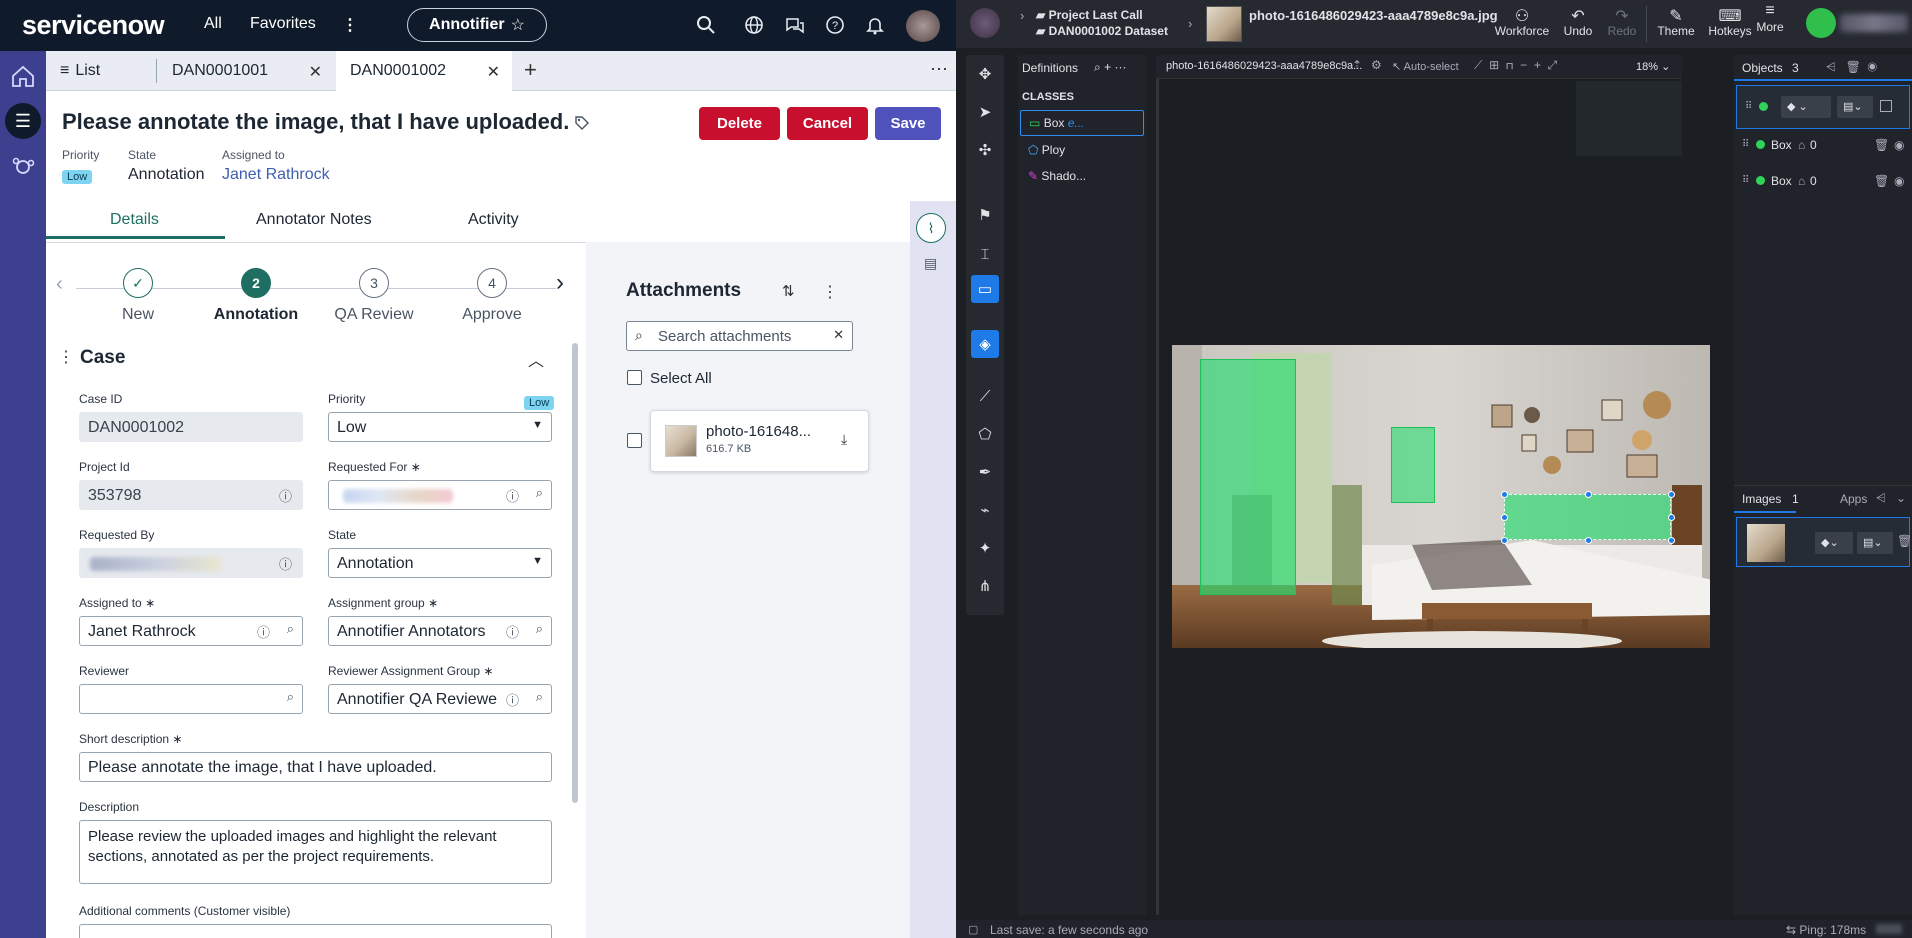 Image resolution: width=1912 pixels, height=938 pixels. I want to click on globe-icon, so click(754, 25).